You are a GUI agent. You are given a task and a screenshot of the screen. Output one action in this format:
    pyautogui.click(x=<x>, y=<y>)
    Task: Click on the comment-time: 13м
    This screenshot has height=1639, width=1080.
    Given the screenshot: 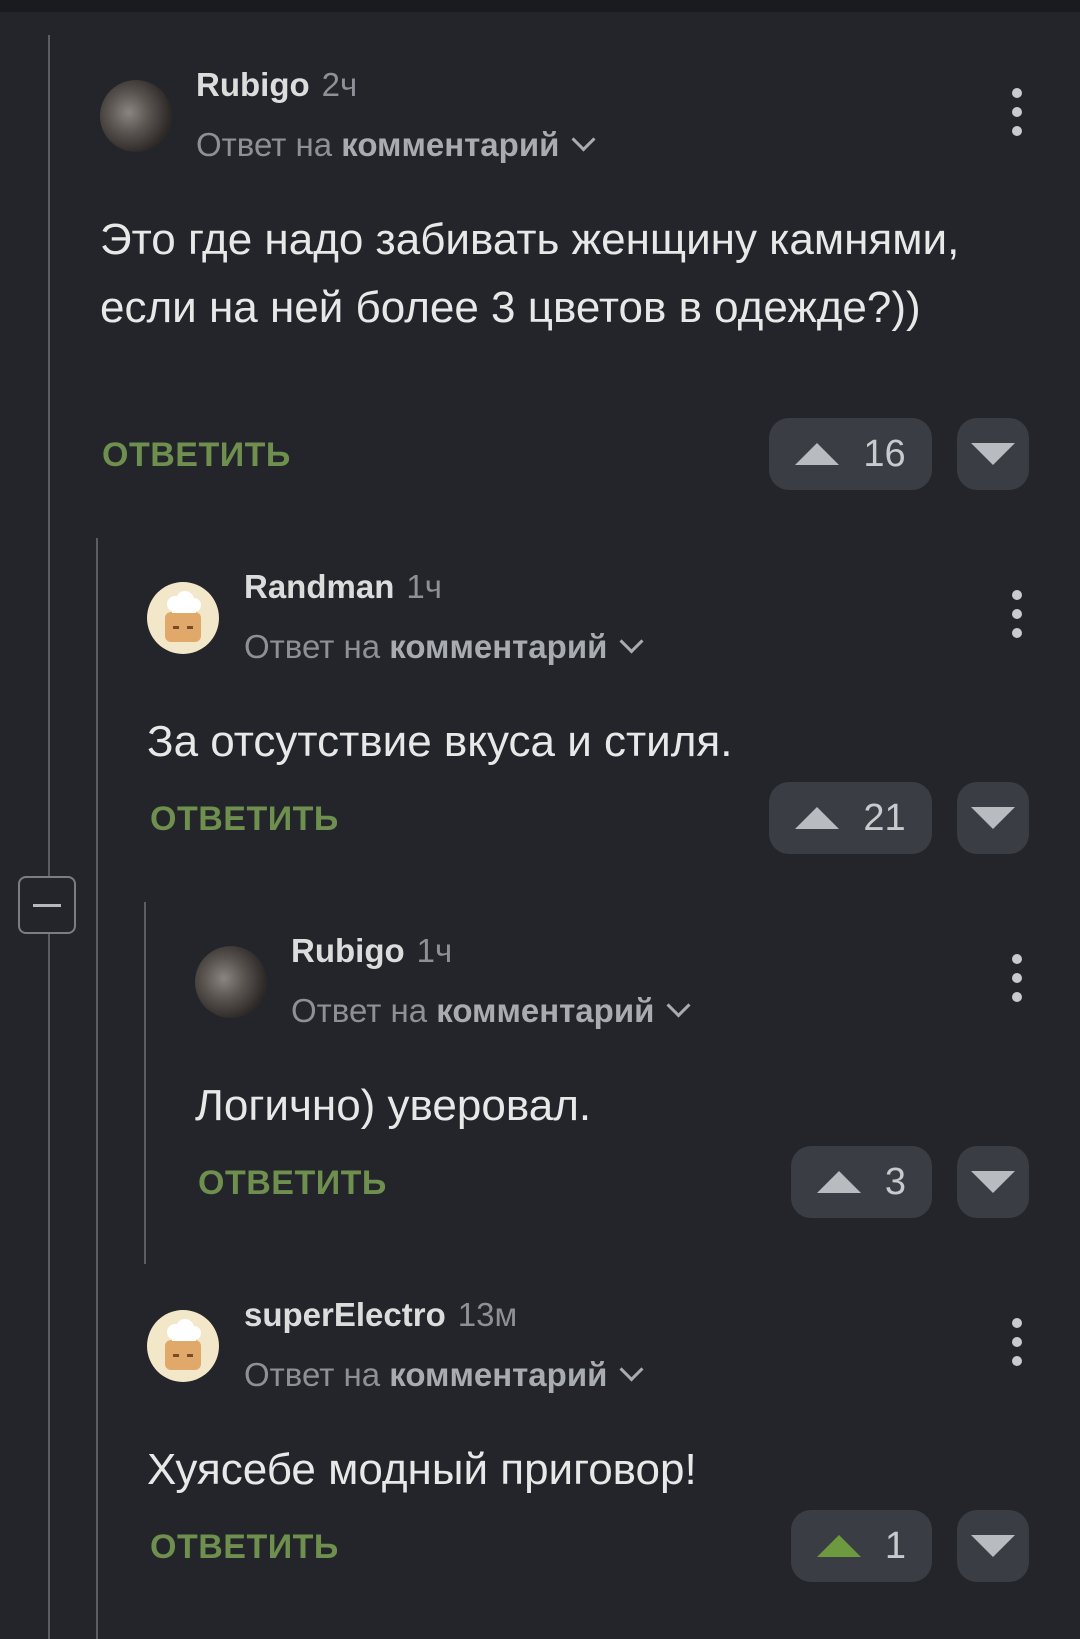 What is the action you would take?
    pyautogui.click(x=487, y=1314)
    